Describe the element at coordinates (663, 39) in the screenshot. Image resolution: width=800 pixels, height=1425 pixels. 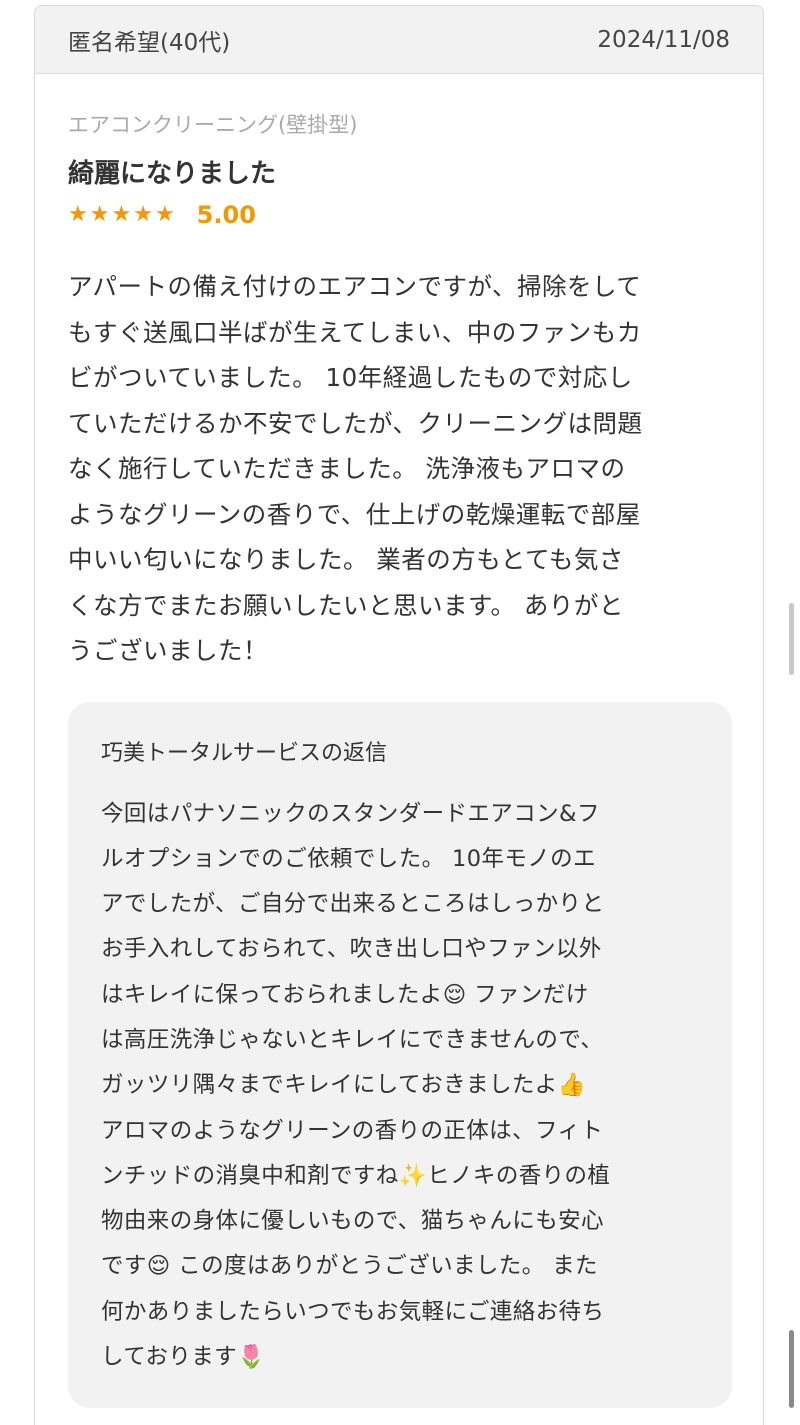
I see `review-date: 2024/11/08` at that location.